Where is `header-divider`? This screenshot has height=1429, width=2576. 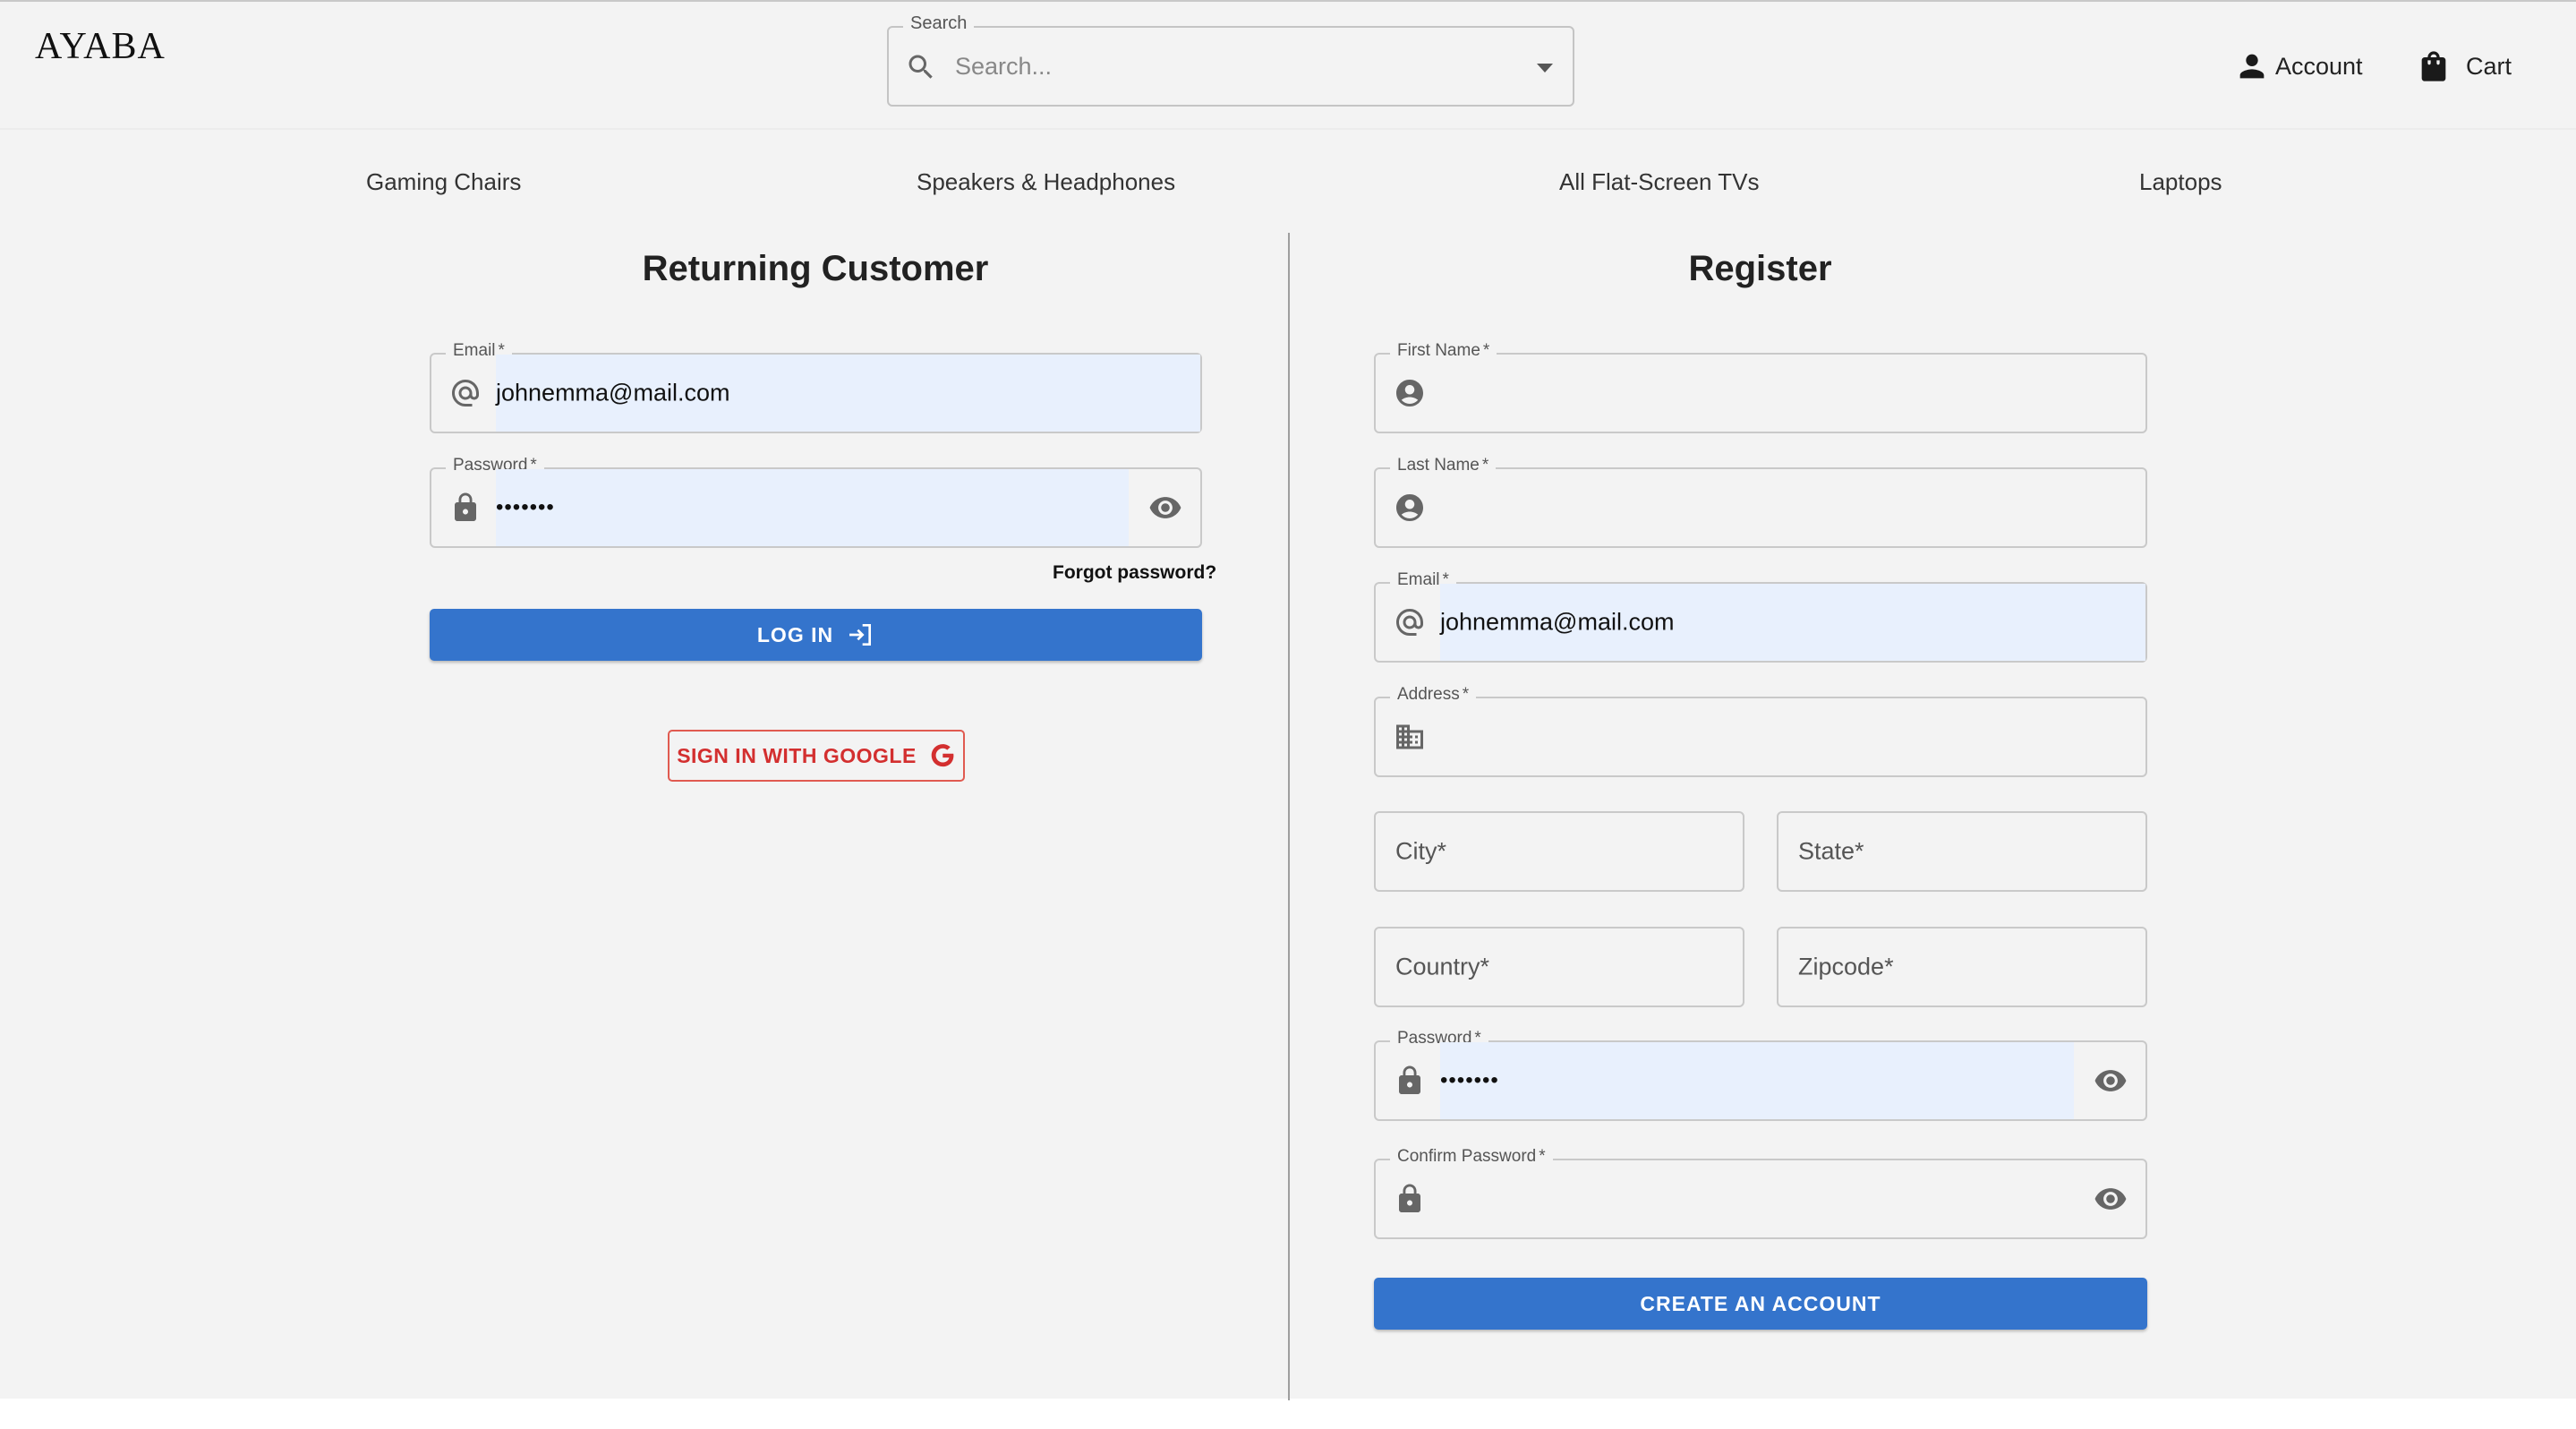
header-divider is located at coordinates (1288, 129).